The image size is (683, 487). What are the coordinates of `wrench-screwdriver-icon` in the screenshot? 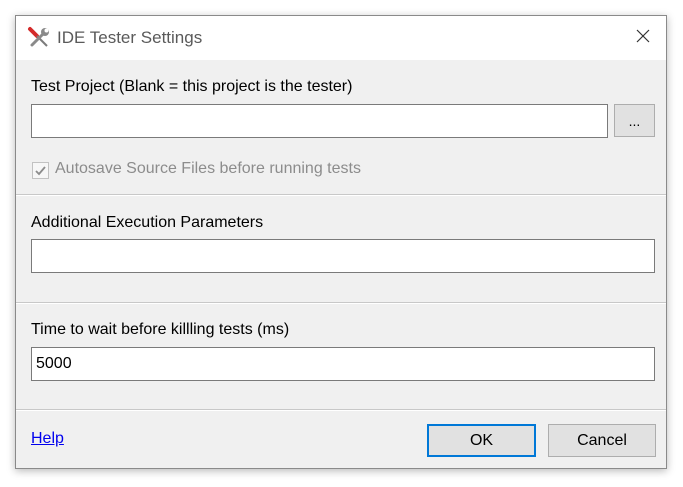 It's located at (39, 38).